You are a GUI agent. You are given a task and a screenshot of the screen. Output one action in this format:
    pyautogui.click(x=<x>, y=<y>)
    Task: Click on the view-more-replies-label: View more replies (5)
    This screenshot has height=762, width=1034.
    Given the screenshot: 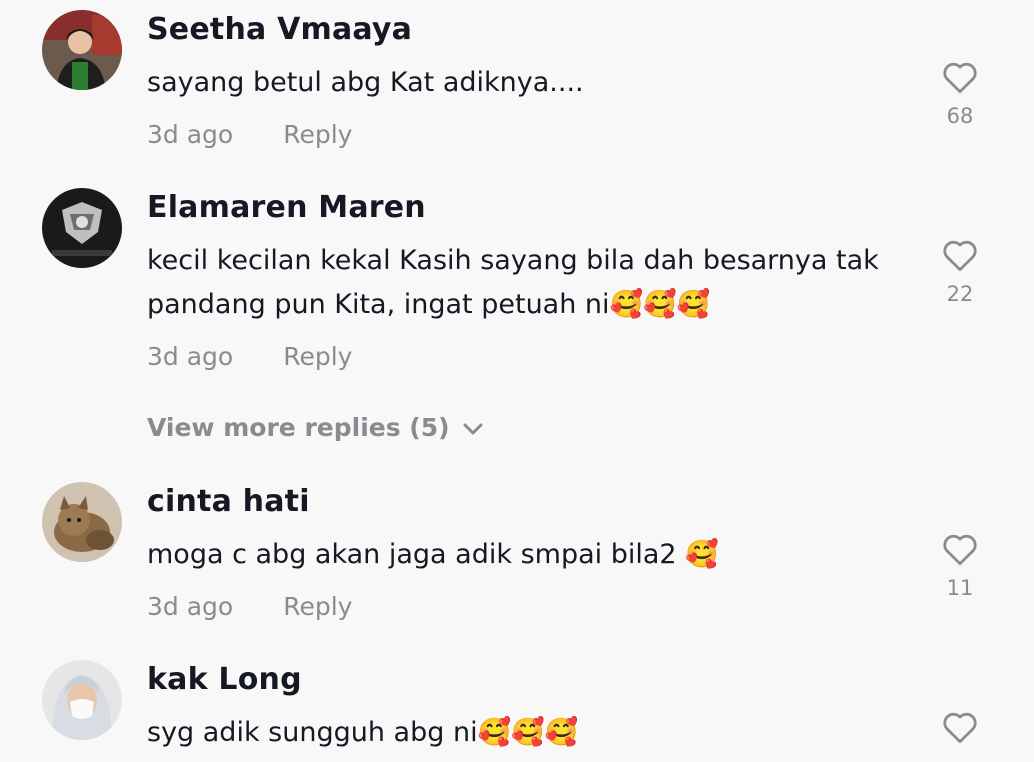 What is the action you would take?
    pyautogui.click(x=298, y=427)
    